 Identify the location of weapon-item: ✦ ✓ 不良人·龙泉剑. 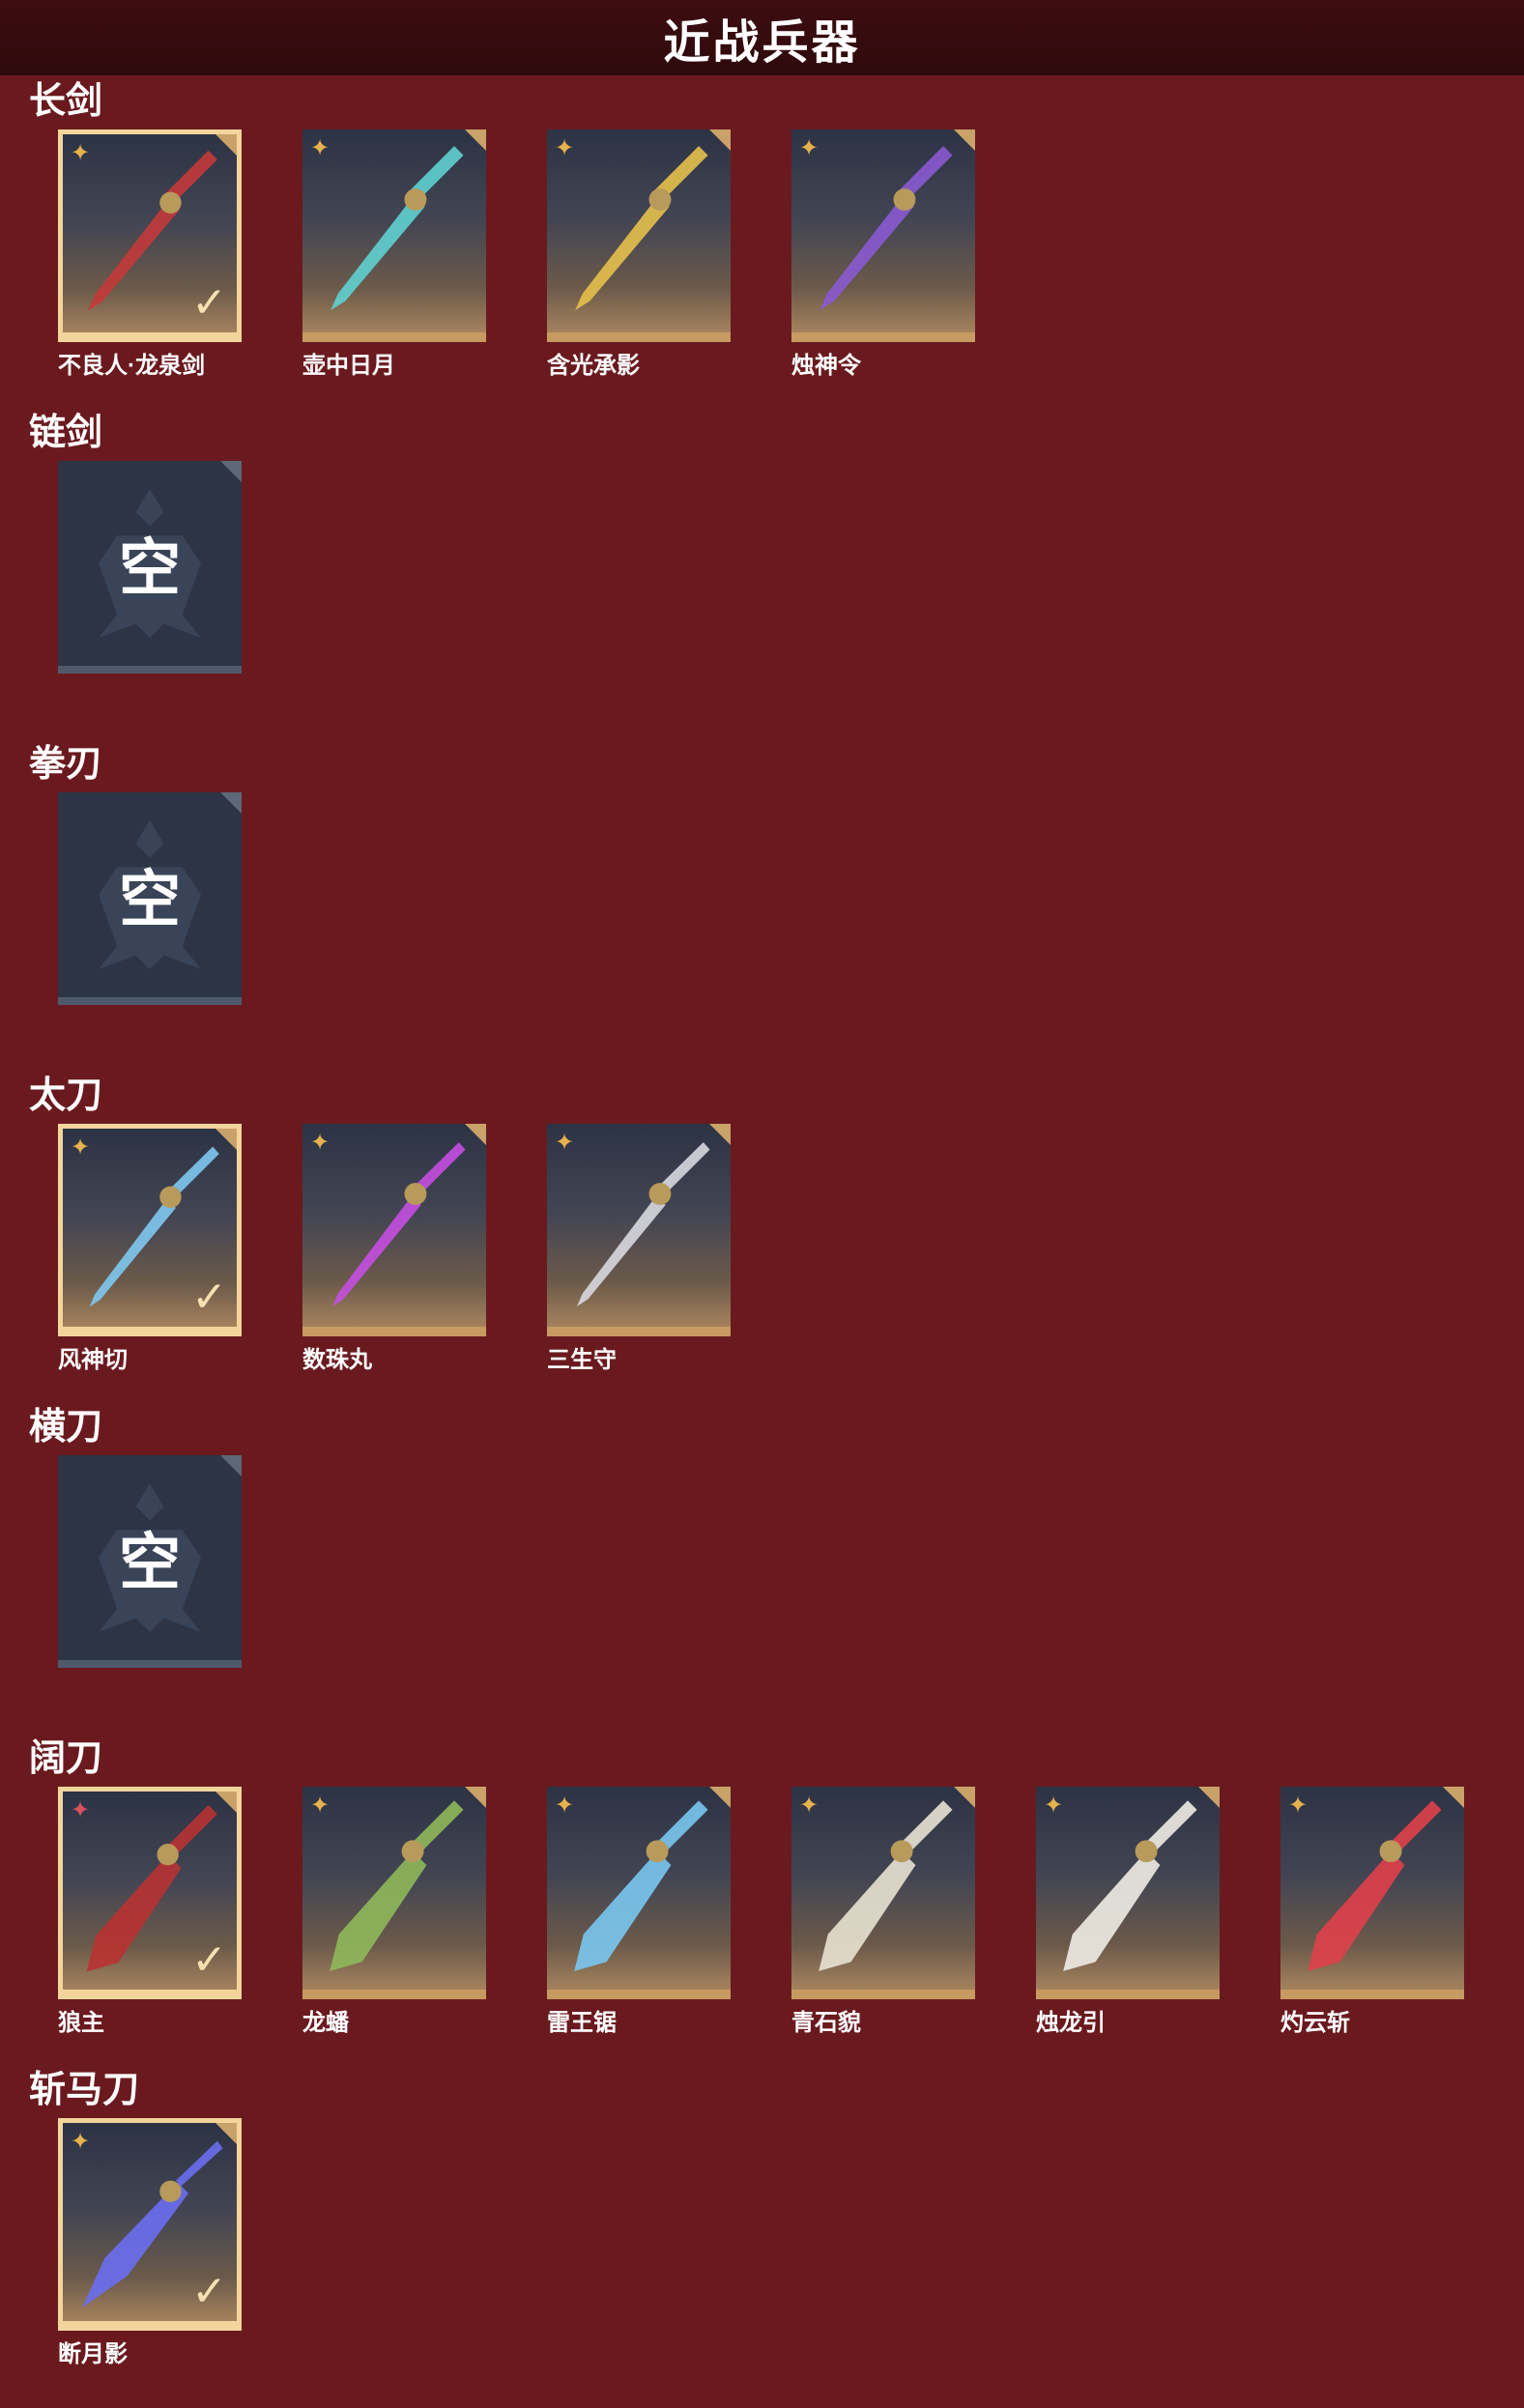
(150, 255).